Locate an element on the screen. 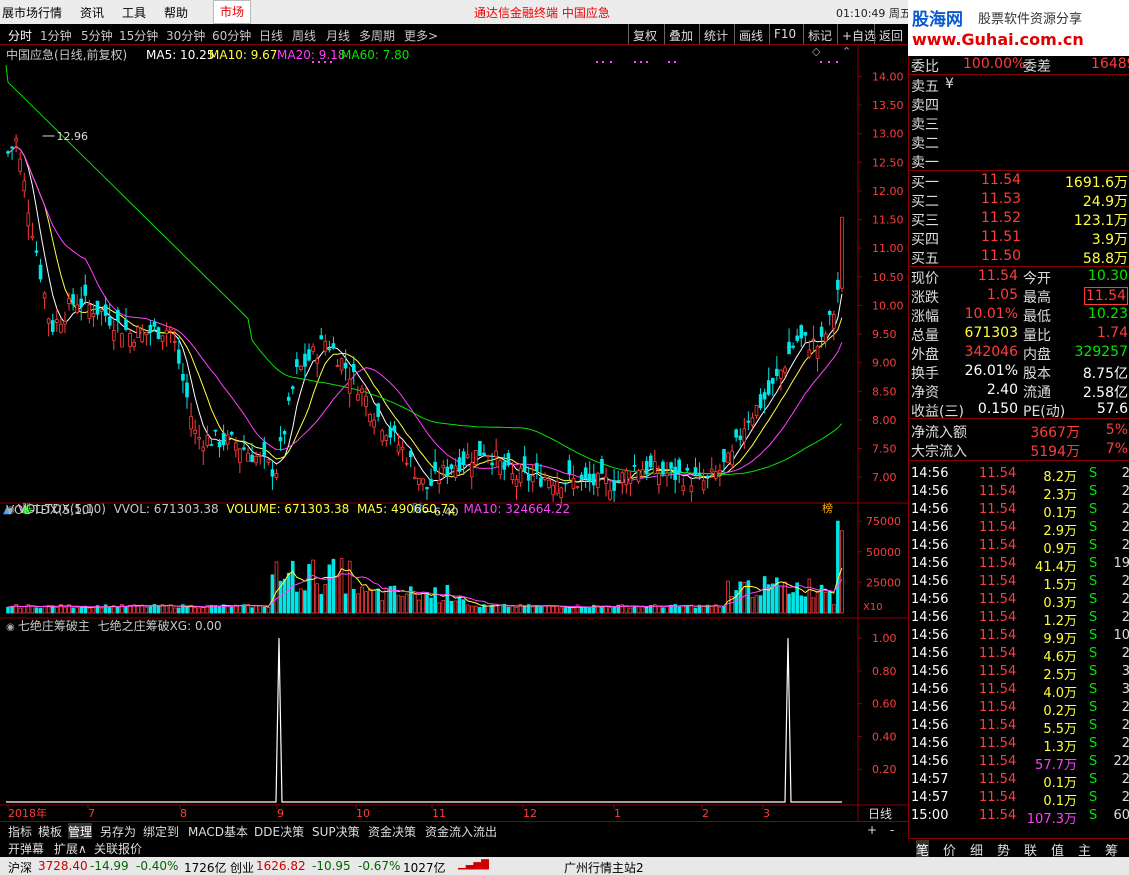  chevron-up-icon: ⌃ is located at coordinates (846, 51).